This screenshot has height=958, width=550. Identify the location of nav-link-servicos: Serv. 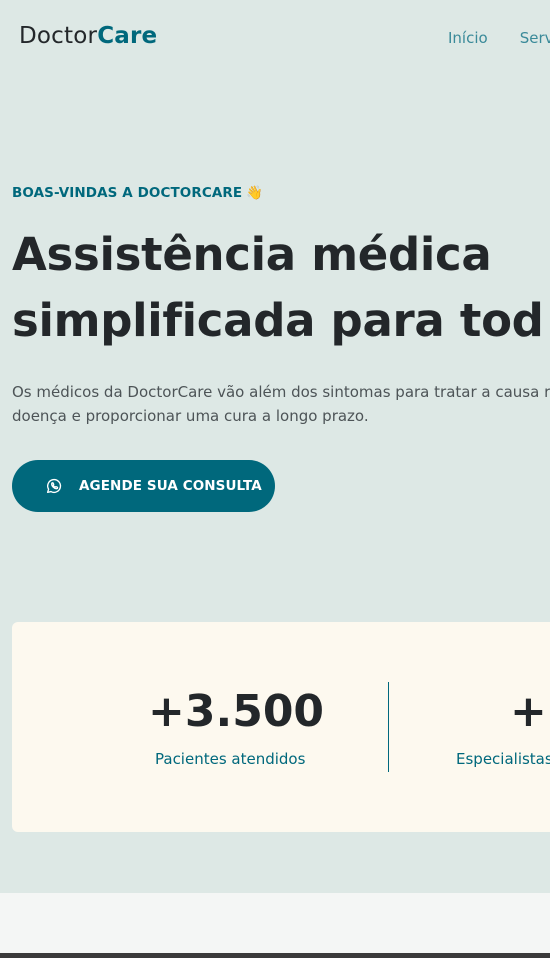
(535, 38).